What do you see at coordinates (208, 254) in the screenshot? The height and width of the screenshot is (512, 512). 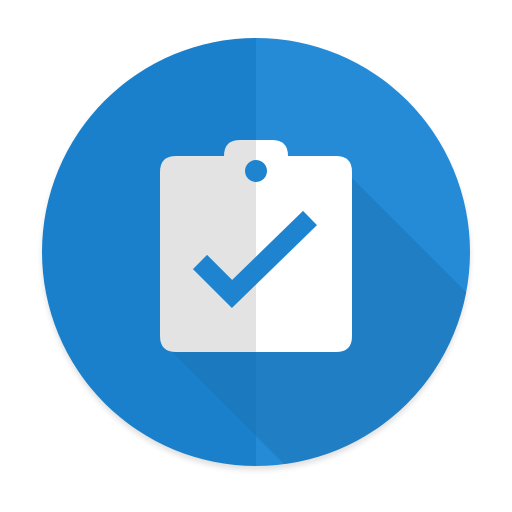 I see `clipboard-board-left` at bounding box center [208, 254].